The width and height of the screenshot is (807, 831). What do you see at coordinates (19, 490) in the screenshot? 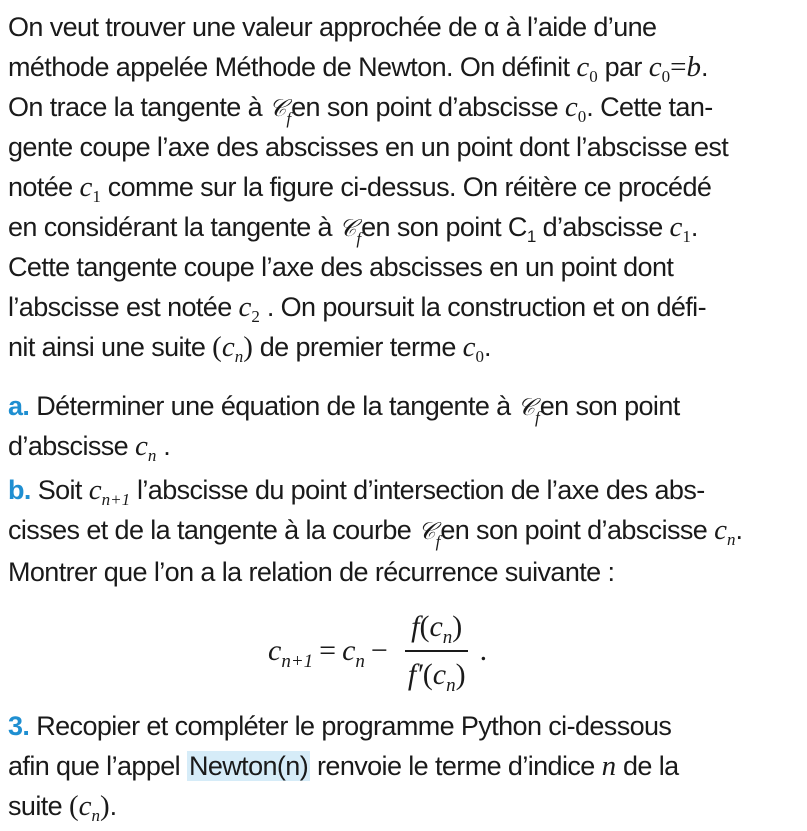
I see `question-b-label: b.` at bounding box center [19, 490].